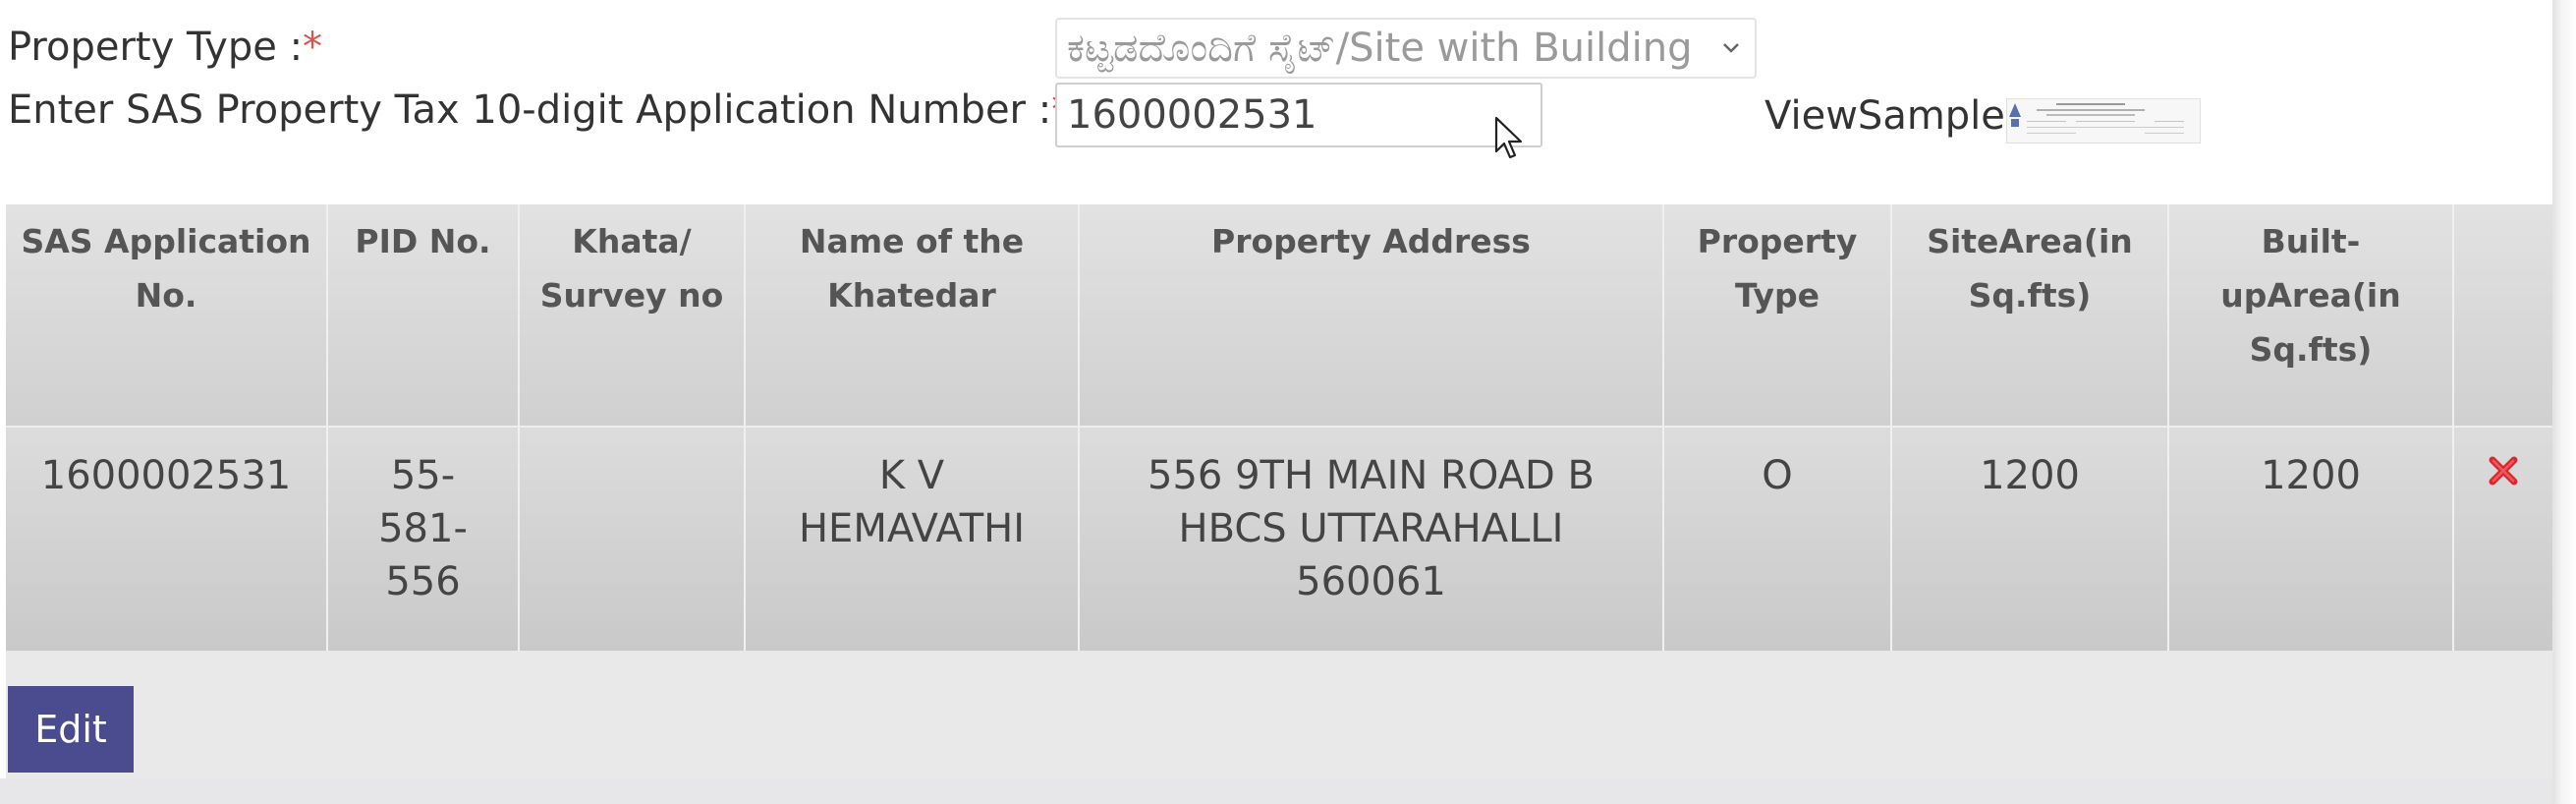 The width and height of the screenshot is (2576, 804). I want to click on sample-thumbnail-image, so click(2103, 121).